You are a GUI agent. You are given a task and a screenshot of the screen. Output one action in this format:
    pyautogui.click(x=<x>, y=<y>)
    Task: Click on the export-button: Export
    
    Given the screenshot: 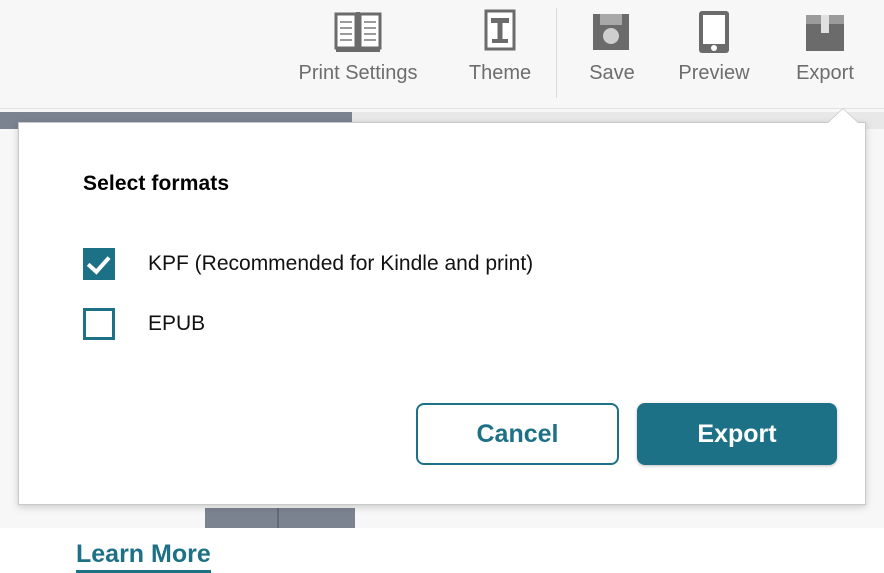 What is the action you would take?
    pyautogui.click(x=737, y=434)
    